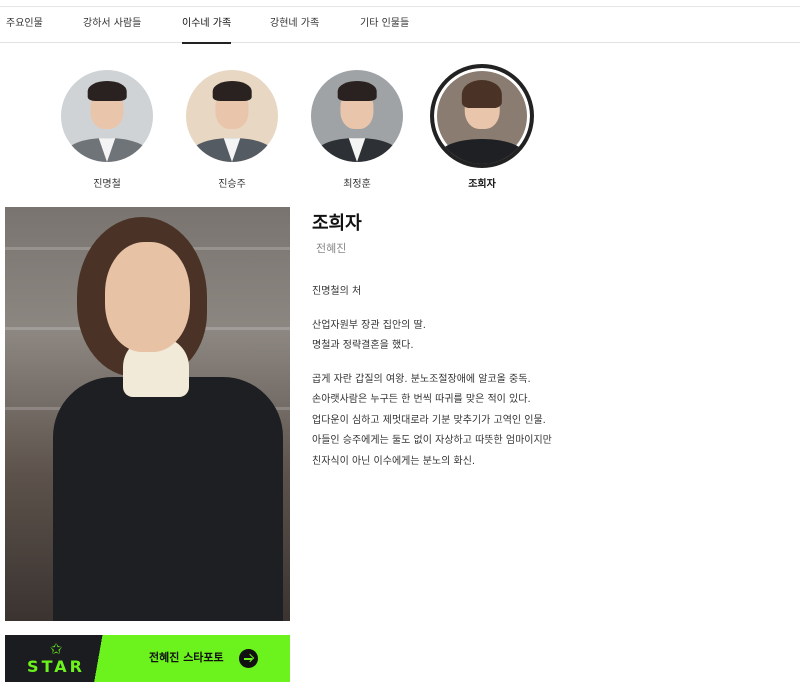 The width and height of the screenshot is (800, 694). Describe the element at coordinates (394, 461) in the screenshot. I see `description-line: 친자식이 아닌 이수에게는 분노의 화신.` at that location.